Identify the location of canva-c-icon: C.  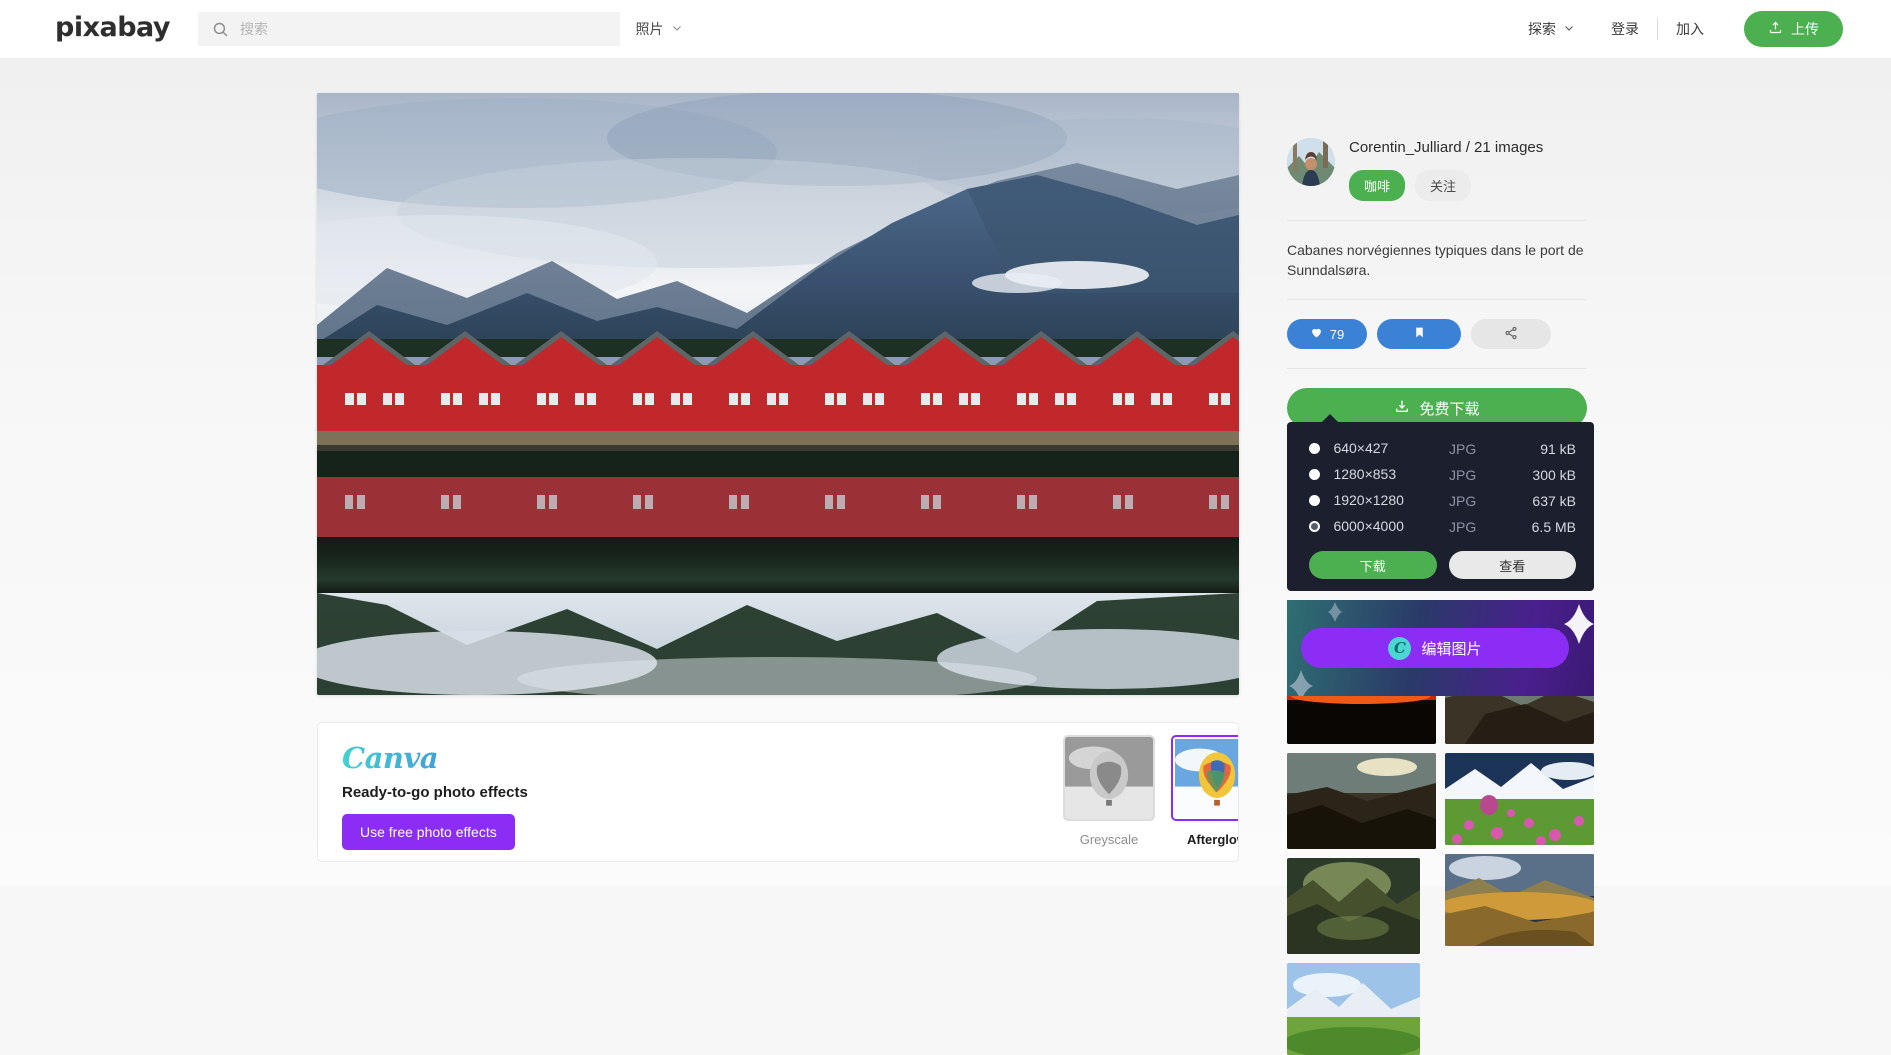
(1400, 648).